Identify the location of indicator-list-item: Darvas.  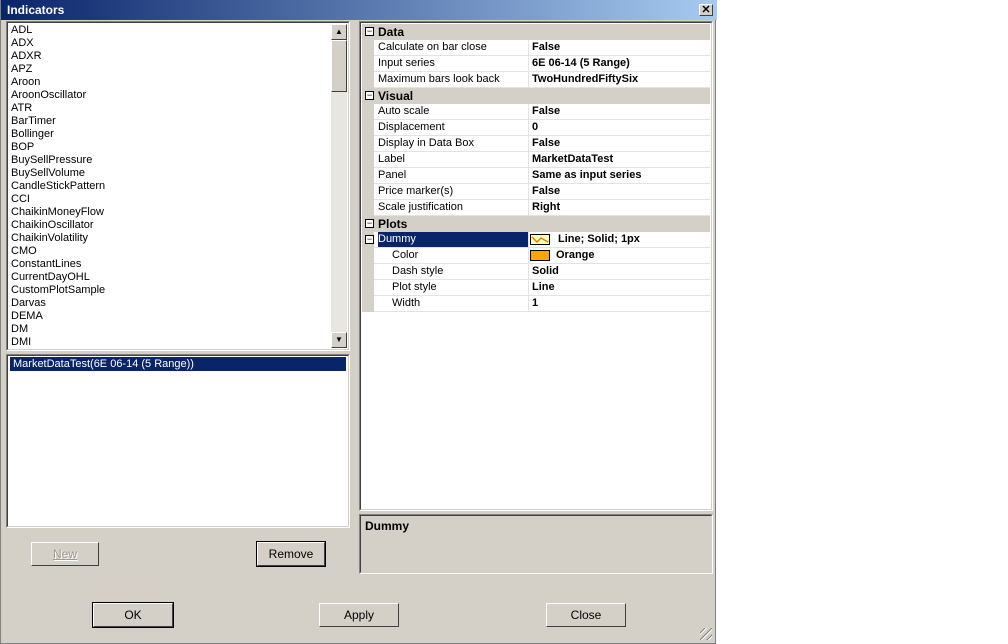
(58, 303).